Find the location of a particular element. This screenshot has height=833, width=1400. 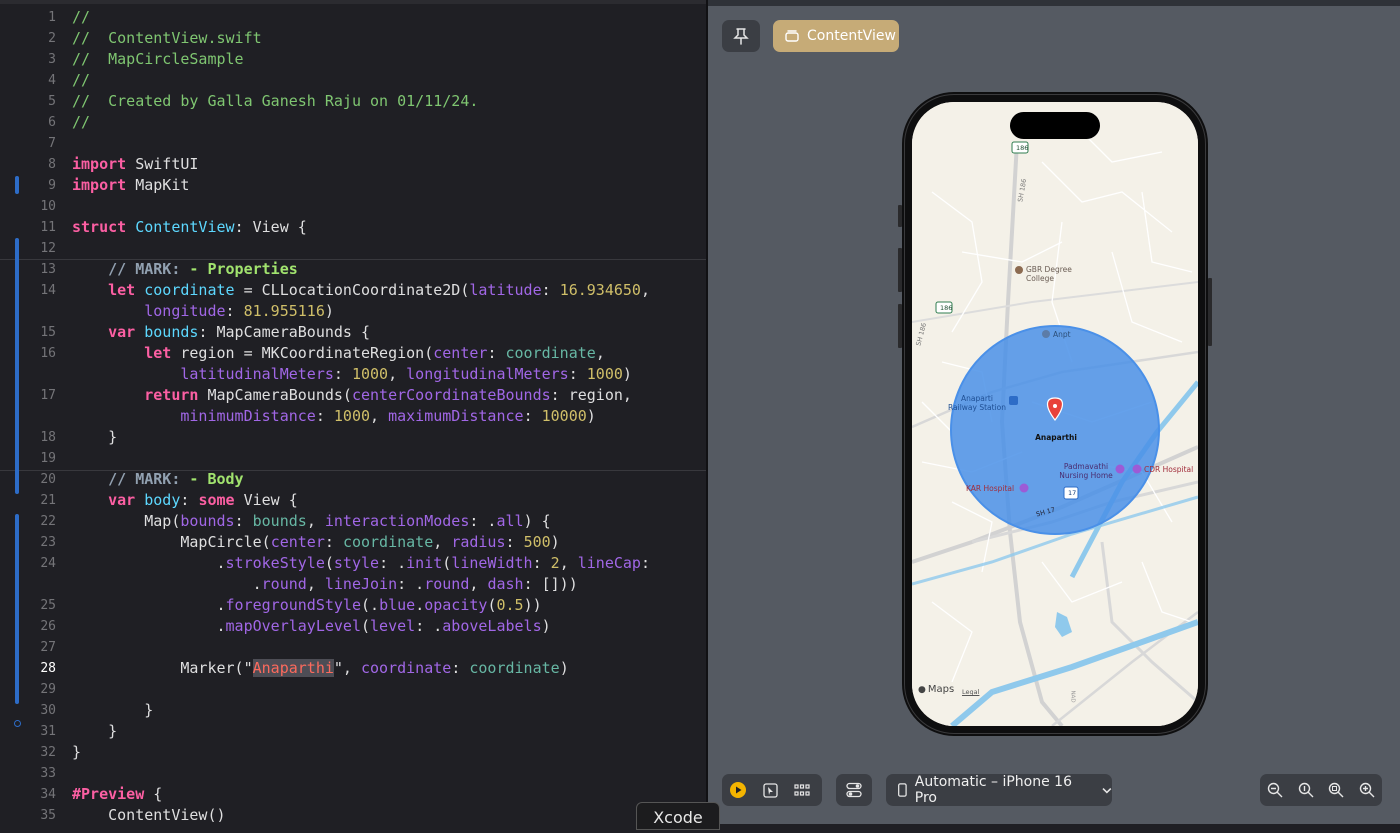

code-text: #Preview { is located at coordinates (117, 794).